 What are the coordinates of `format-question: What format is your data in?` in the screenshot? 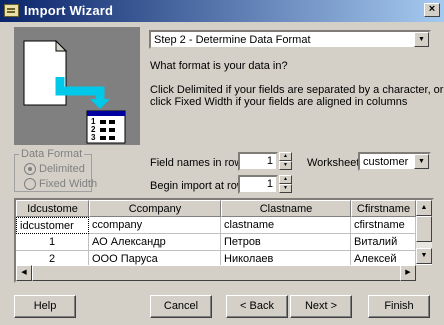 It's located at (219, 66).